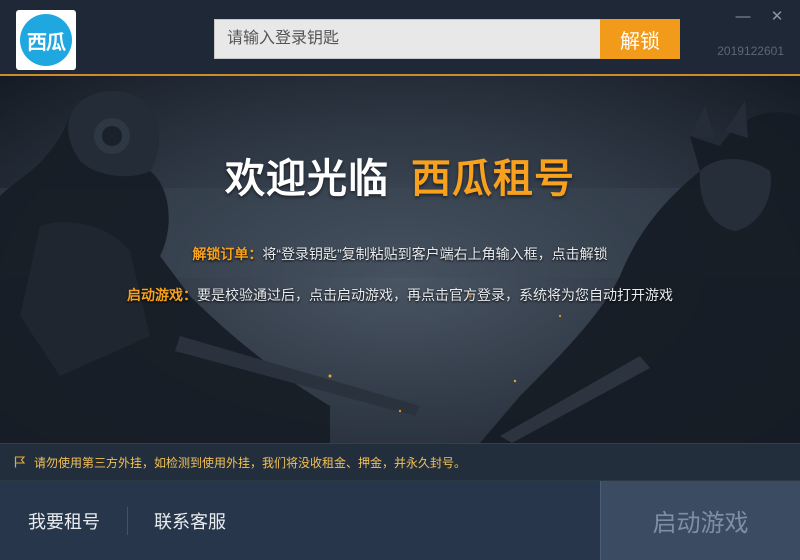 Image resolution: width=800 pixels, height=560 pixels. What do you see at coordinates (227, 254) in the screenshot?
I see `unlock-instruction-label: 解锁订单：` at bounding box center [227, 254].